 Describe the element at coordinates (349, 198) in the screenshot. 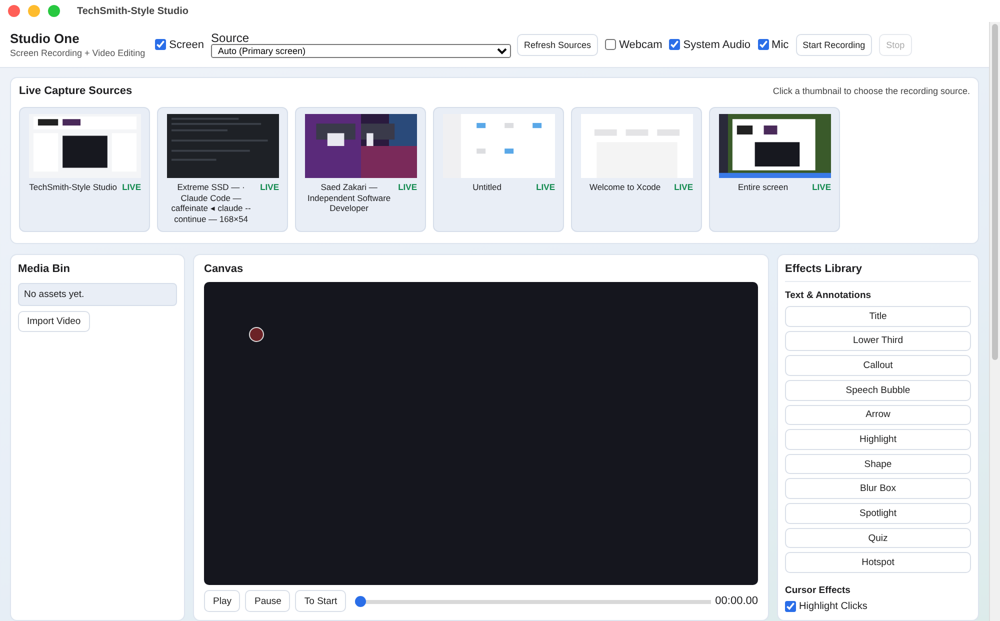

I see `source-name: Saed Zakari — Independent Software Developer` at that location.